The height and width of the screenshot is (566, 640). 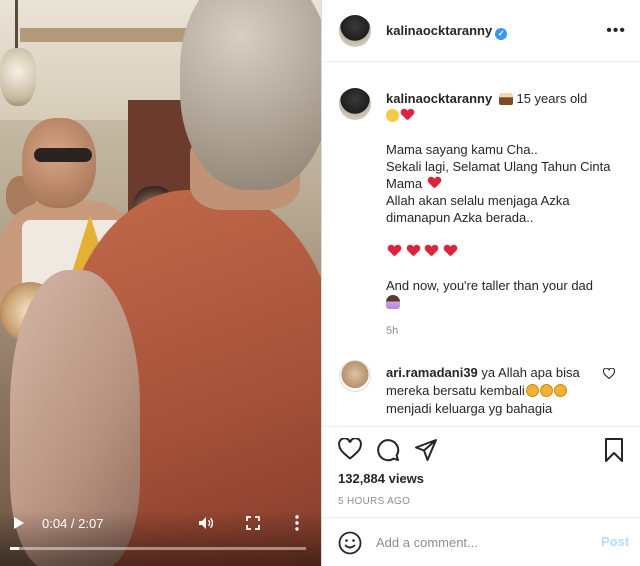 I want to click on caption-line: Allah akan selalu menjaga Azka, so click(x=478, y=200).